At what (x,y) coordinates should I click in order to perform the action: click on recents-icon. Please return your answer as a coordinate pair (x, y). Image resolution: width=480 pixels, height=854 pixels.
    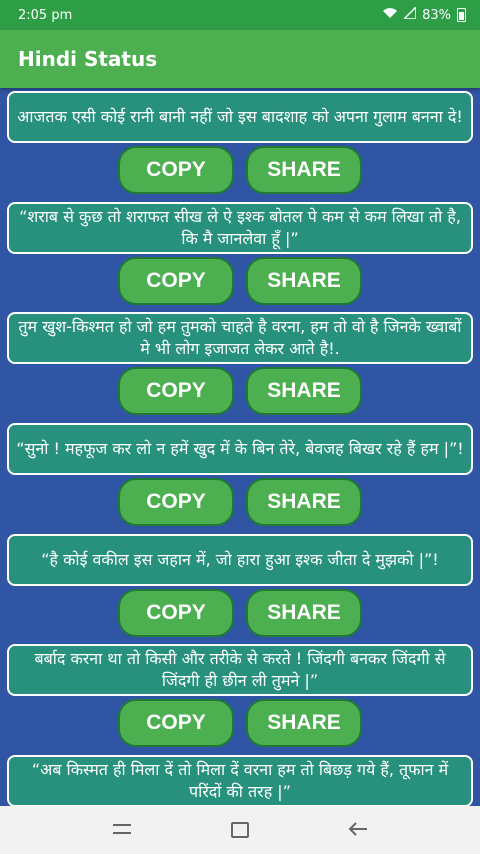
    Looking at the image, I should click on (240, 830).